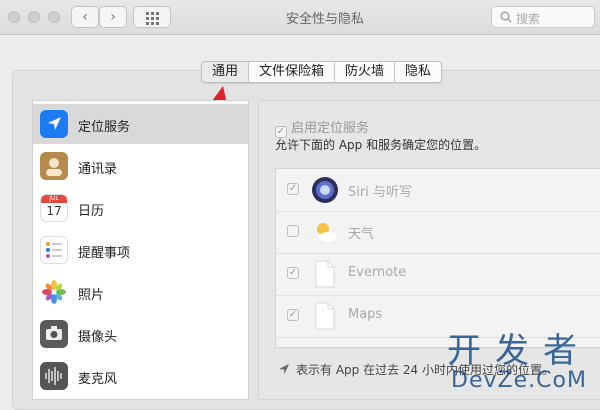 This screenshot has width=600, height=410. What do you see at coordinates (330, 128) in the screenshot?
I see `enable-location-label: 启用定位服务` at bounding box center [330, 128].